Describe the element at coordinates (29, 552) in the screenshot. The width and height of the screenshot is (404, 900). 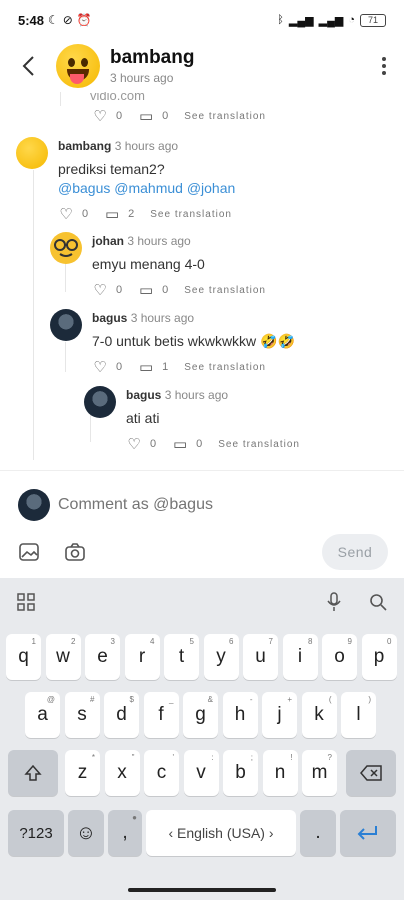
I see `image-icon` at that location.